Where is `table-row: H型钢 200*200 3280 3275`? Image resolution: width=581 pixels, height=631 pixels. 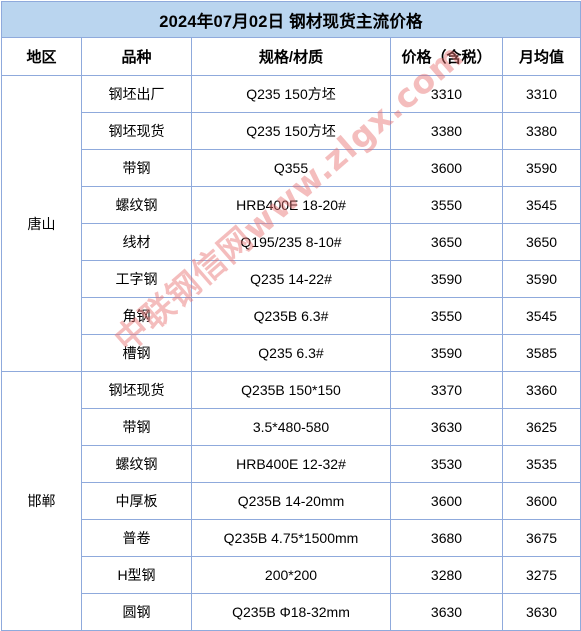
table-row: H型钢 200*200 3280 3275 is located at coordinates (291, 575).